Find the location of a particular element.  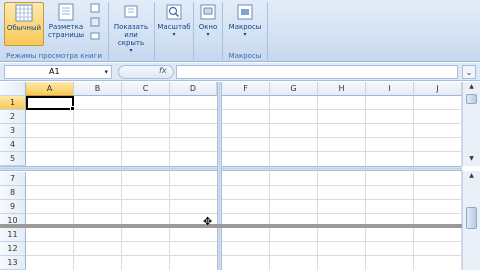

column-header: I is located at coordinates (390, 89).